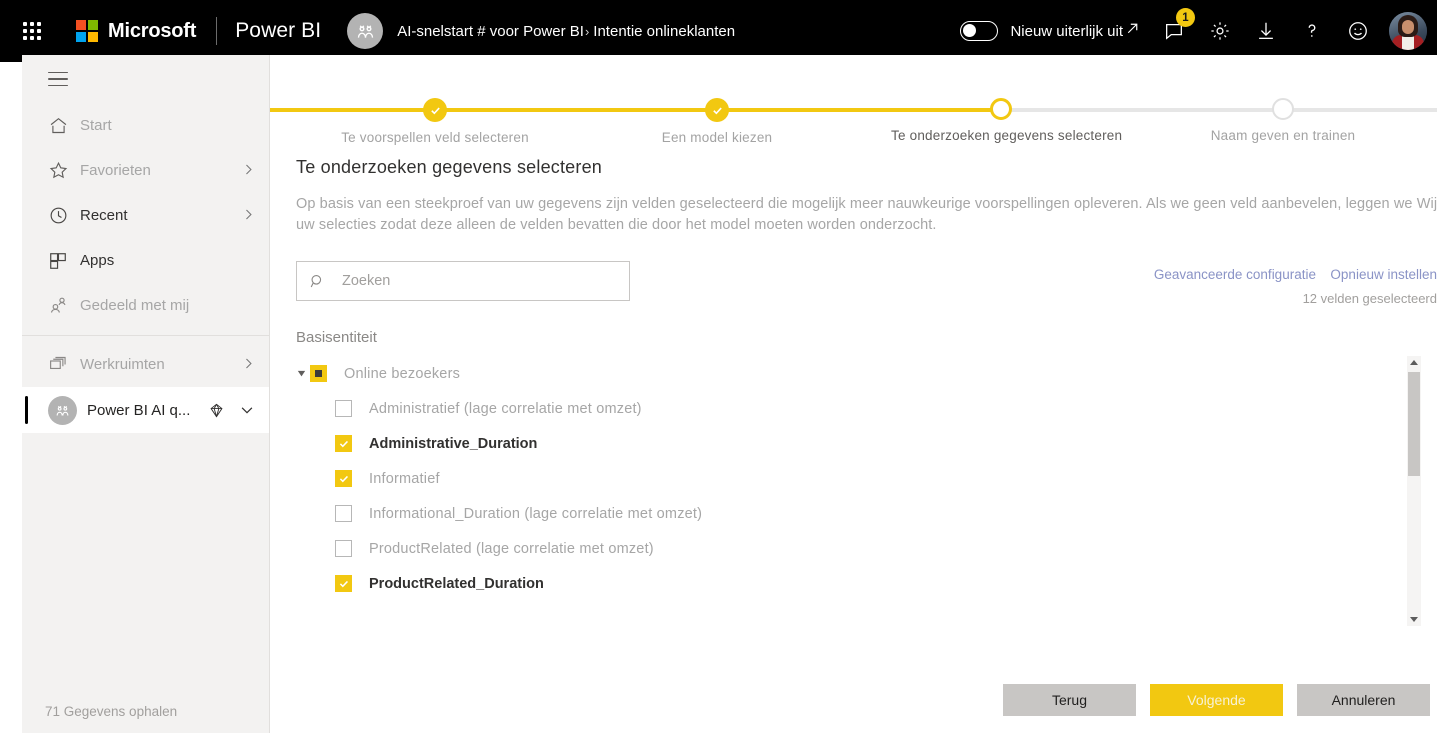 This screenshot has width=1437, height=733. What do you see at coordinates (303, 373) in the screenshot?
I see `caret-down-icon` at bounding box center [303, 373].